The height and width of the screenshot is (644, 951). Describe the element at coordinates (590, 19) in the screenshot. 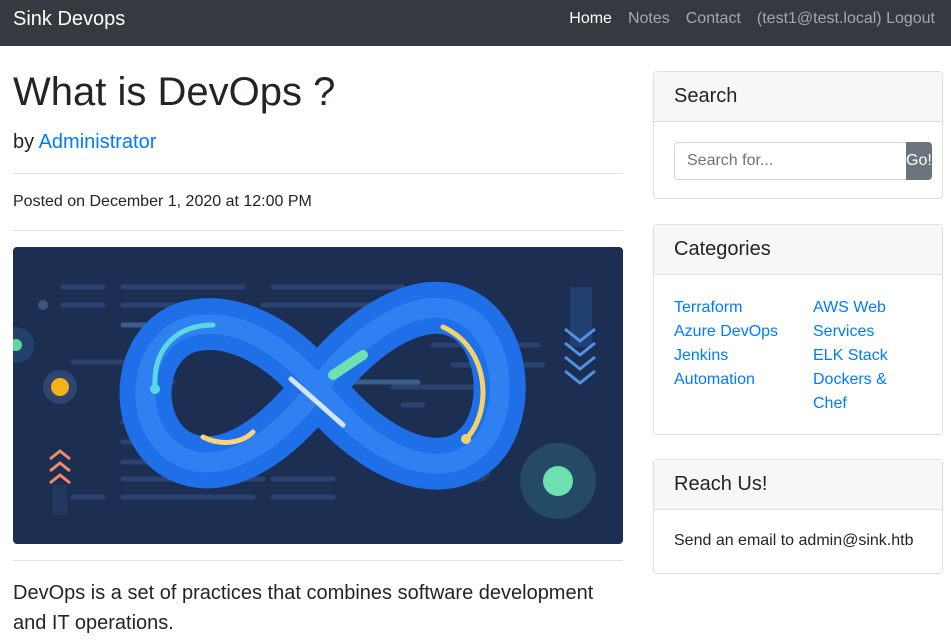

I see `nav-home-link: Home` at that location.